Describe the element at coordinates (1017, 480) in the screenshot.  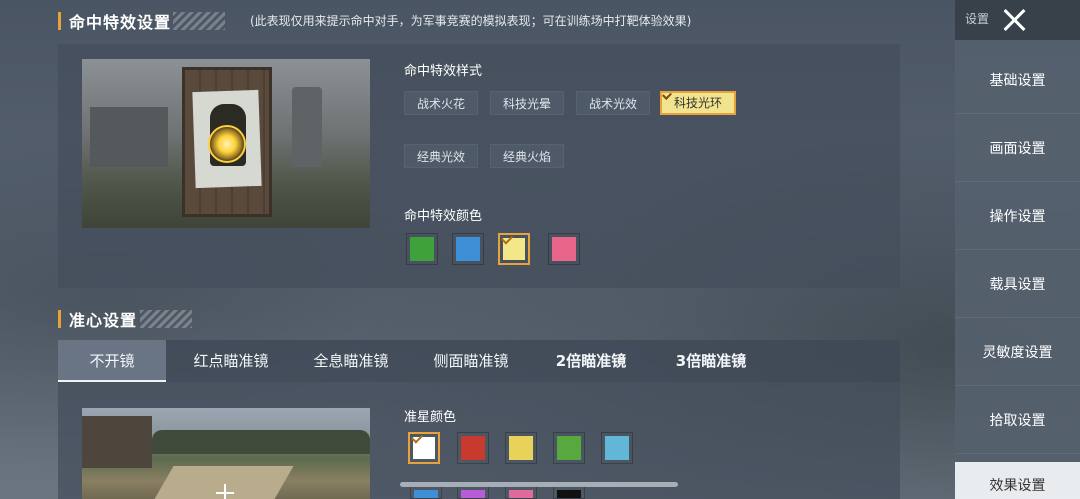
I see `sidebar-item-effects: 效果设置` at that location.